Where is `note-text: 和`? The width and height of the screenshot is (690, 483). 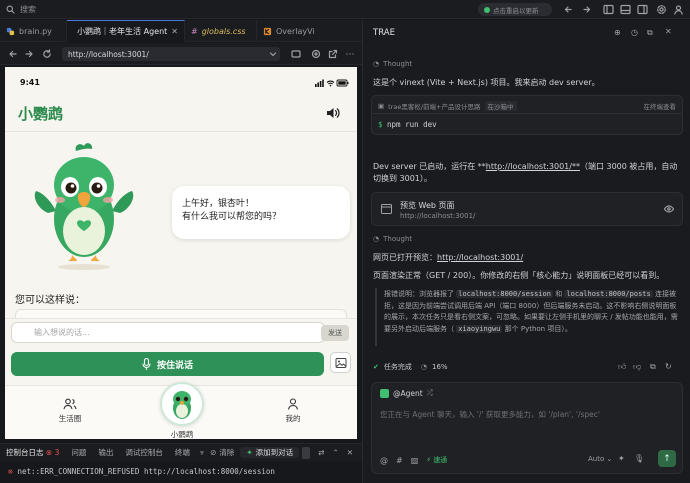 note-text: 和 is located at coordinates (559, 294).